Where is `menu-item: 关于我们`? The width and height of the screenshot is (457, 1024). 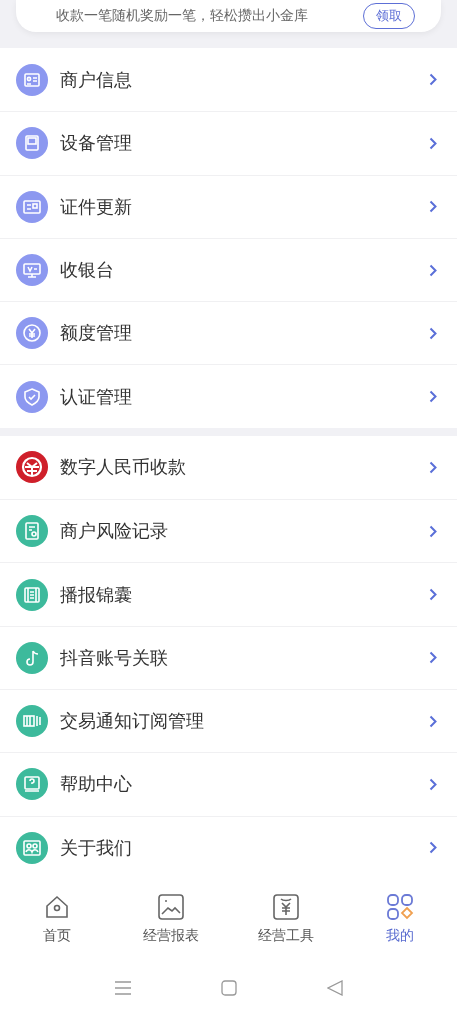
menu-item: 关于我们 is located at coordinates (228, 847).